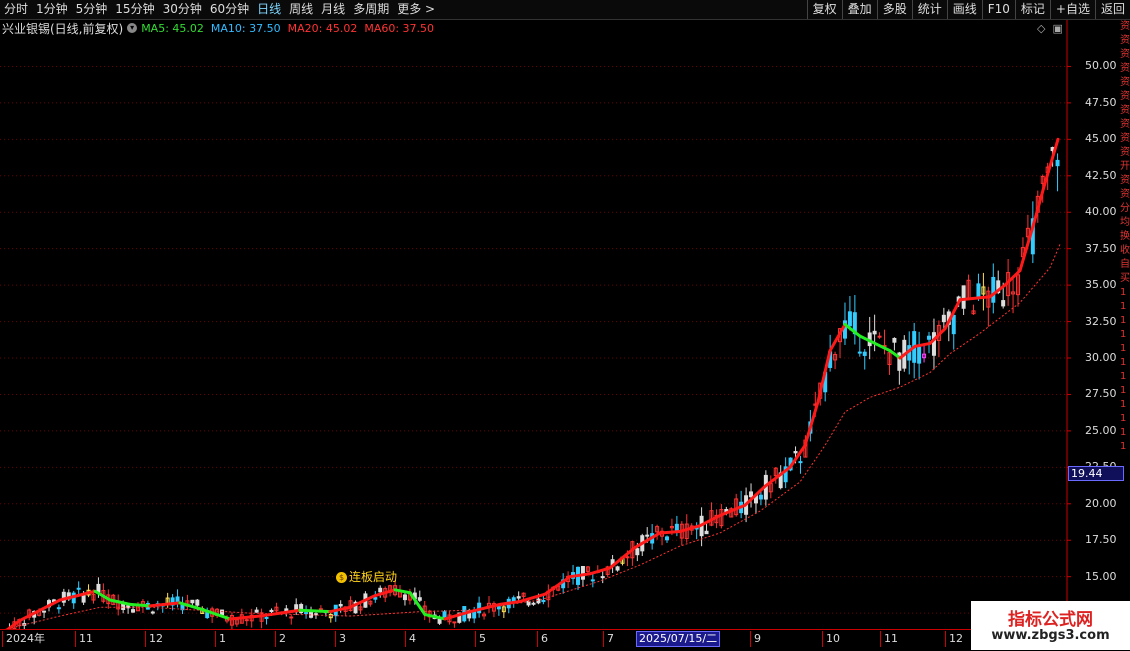 This screenshot has height=651, width=1130. What do you see at coordinates (533, 640) in the screenshot?
I see `date-axis: 2024年 11 12 1 2 3 4 5 6 7 9 10 11 12 2025/07/15/二` at bounding box center [533, 640].